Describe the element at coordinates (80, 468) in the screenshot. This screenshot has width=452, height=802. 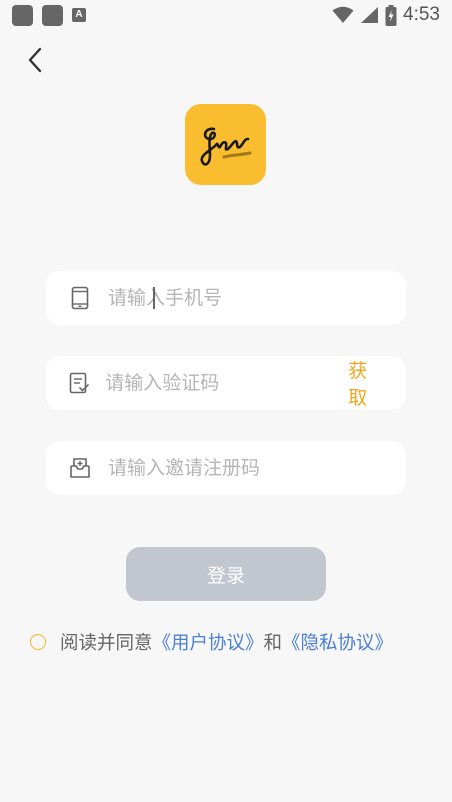
I see `invite-box-icon` at that location.